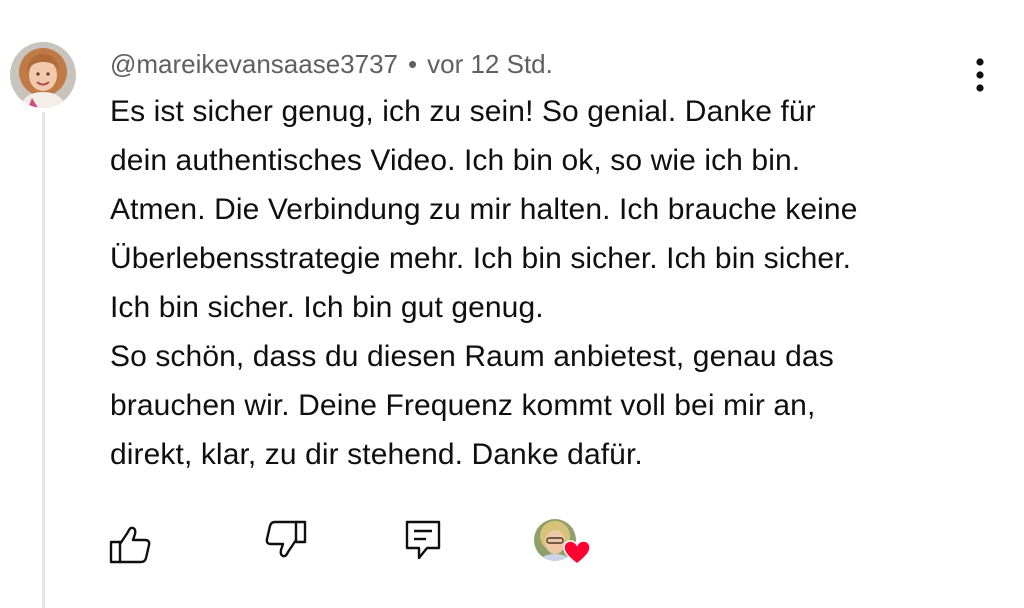 The width and height of the screenshot is (1024, 608). I want to click on author-avatar-image, so click(43, 75).